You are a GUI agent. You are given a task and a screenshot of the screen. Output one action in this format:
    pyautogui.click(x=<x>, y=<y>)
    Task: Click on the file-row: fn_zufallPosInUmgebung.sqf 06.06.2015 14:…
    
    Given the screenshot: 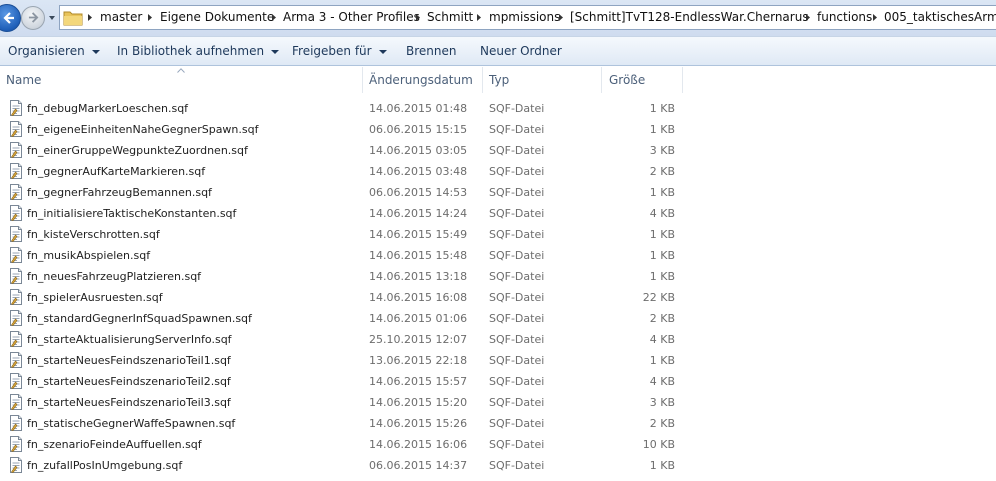 What is the action you would take?
    pyautogui.click(x=498, y=465)
    